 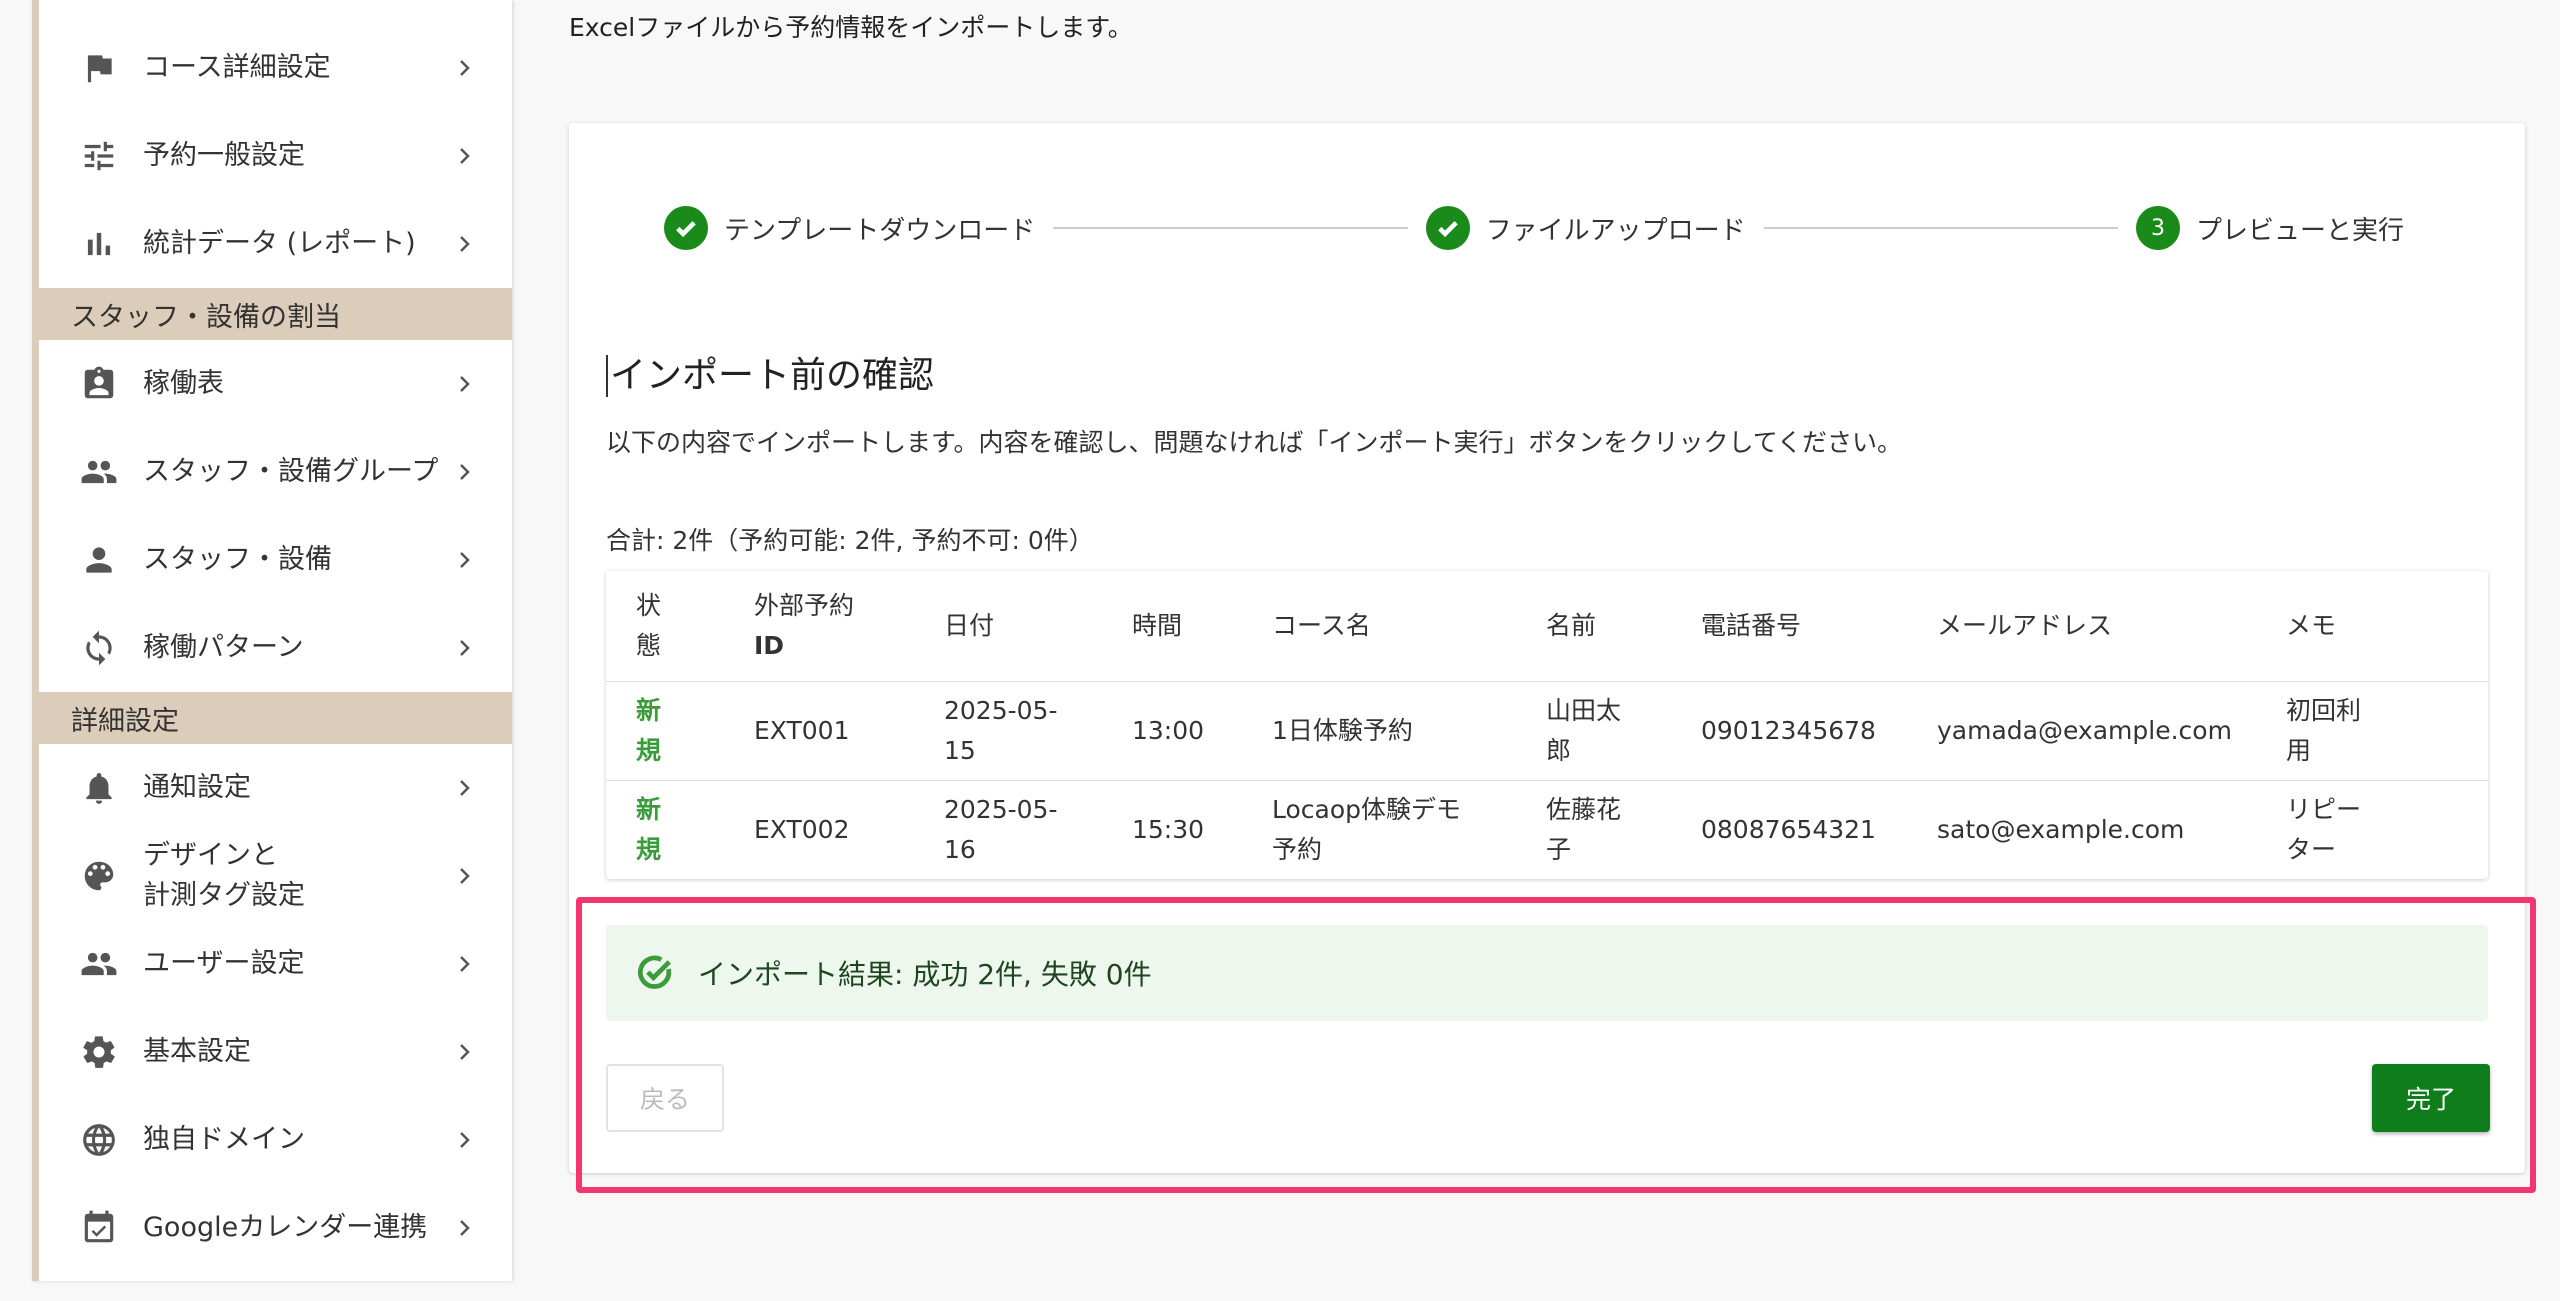 What do you see at coordinates (275, 384) in the screenshot?
I see `sidebar-item-schedule: 稼働表` at bounding box center [275, 384].